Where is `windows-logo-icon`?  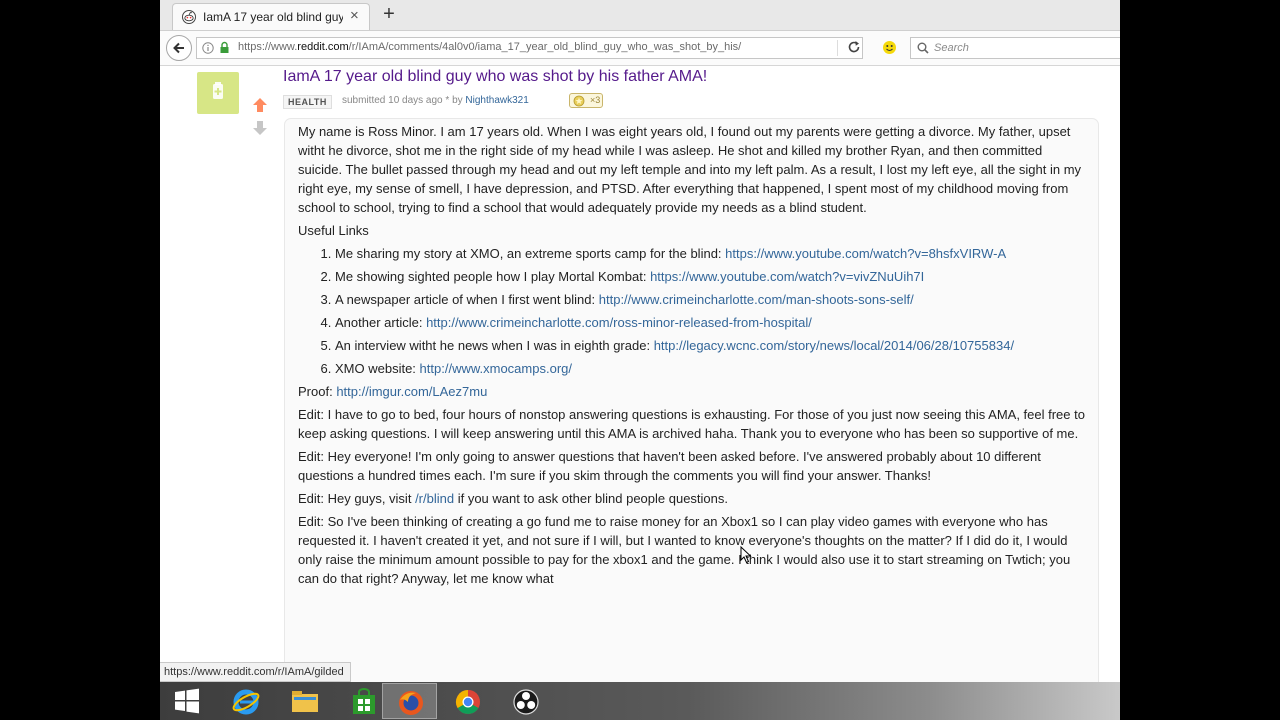
windows-logo-icon is located at coordinates (187, 701).